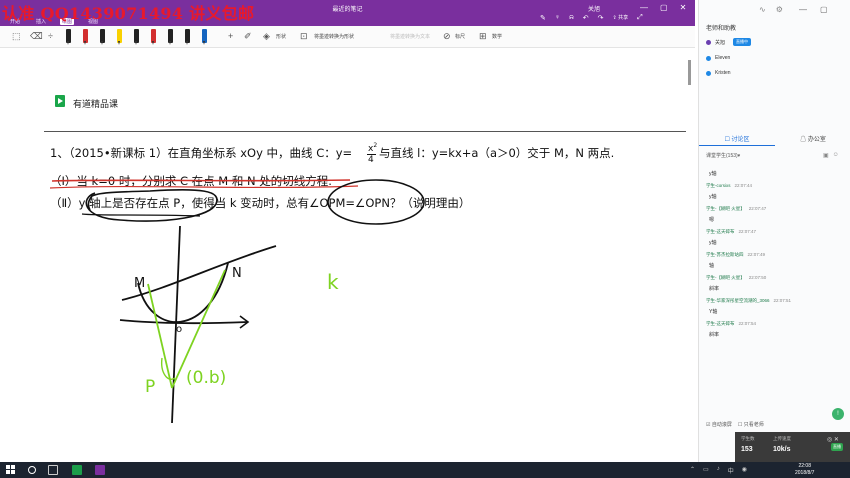  What do you see at coordinates (744, 470) in the screenshot?
I see `antivirus-icon: ◉` at bounding box center [744, 470].